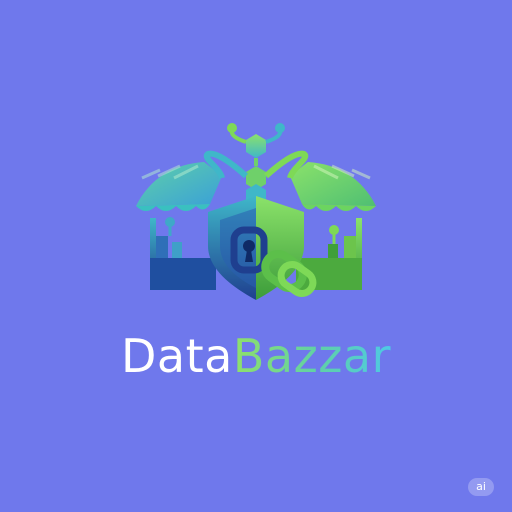 This screenshot has height=512, width=512. Describe the element at coordinates (177, 356) in the screenshot. I see `brand-name-part1: Data` at that location.